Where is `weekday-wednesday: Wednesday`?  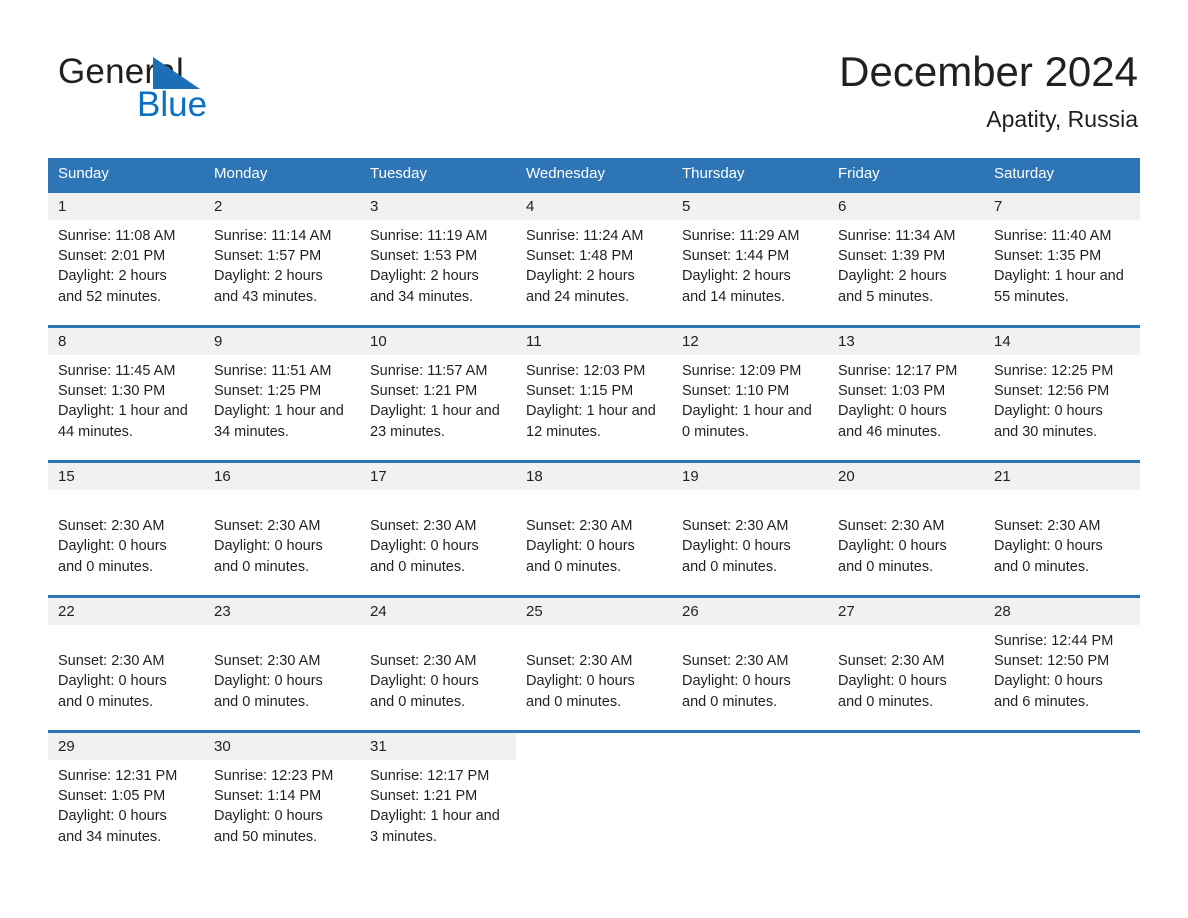 weekday-wednesday: Wednesday is located at coordinates (565, 173).